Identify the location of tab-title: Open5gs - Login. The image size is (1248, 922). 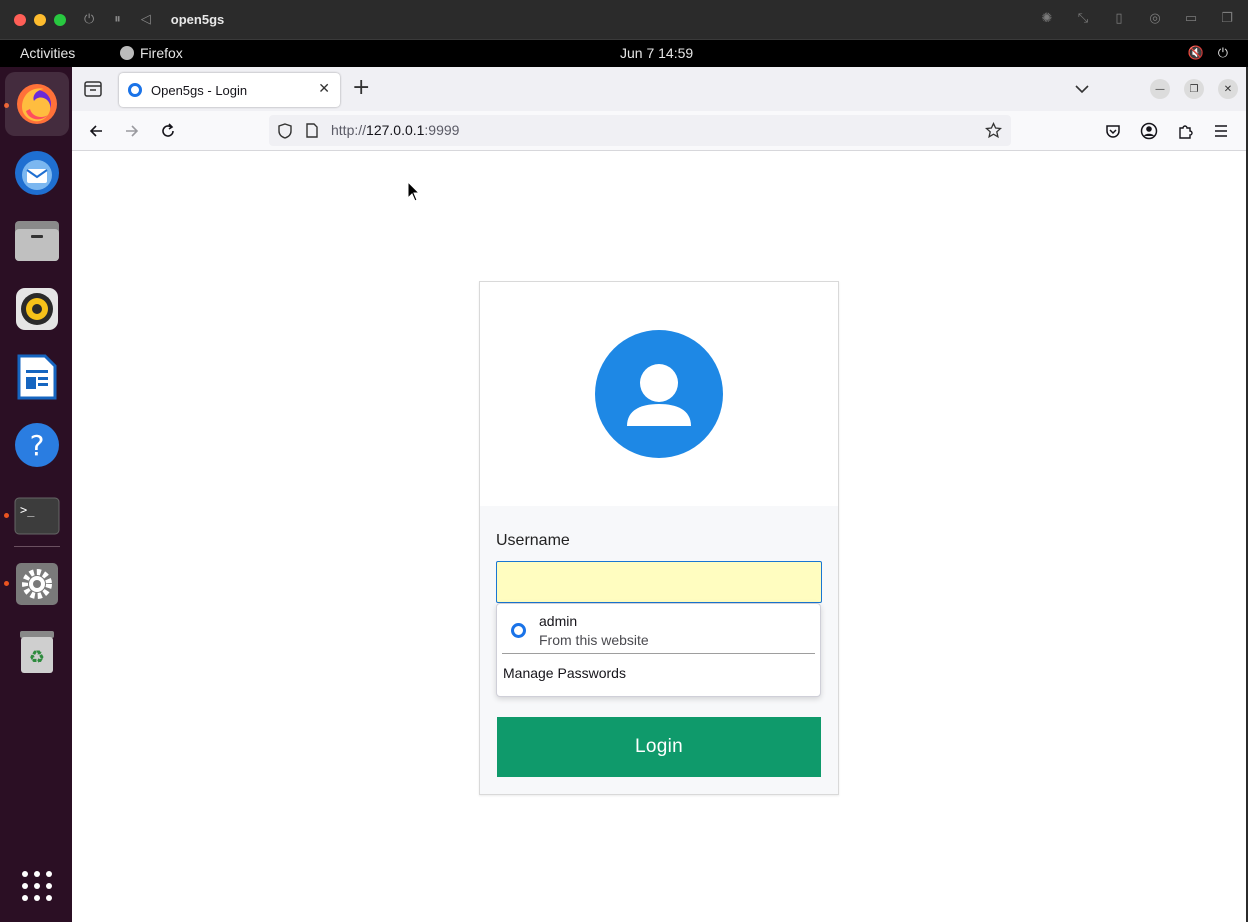
(199, 90).